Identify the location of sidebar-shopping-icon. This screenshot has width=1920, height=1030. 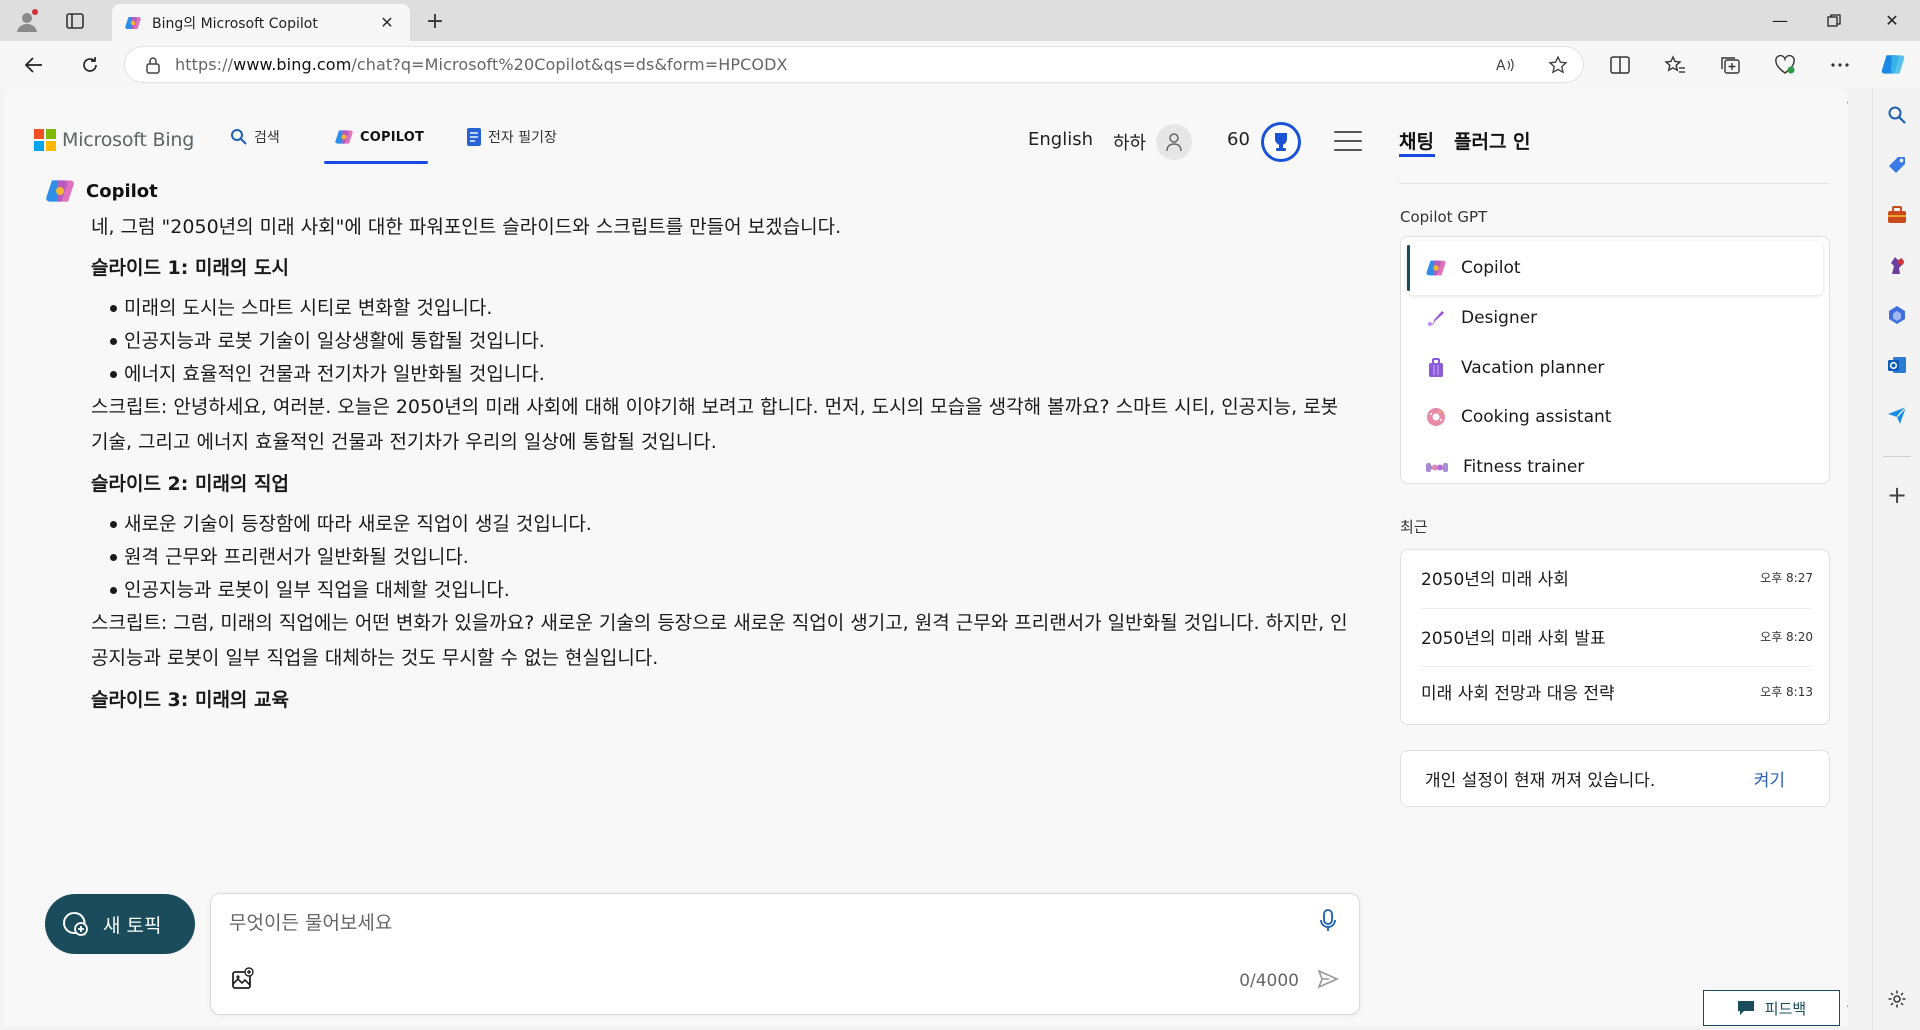
(1897, 165).